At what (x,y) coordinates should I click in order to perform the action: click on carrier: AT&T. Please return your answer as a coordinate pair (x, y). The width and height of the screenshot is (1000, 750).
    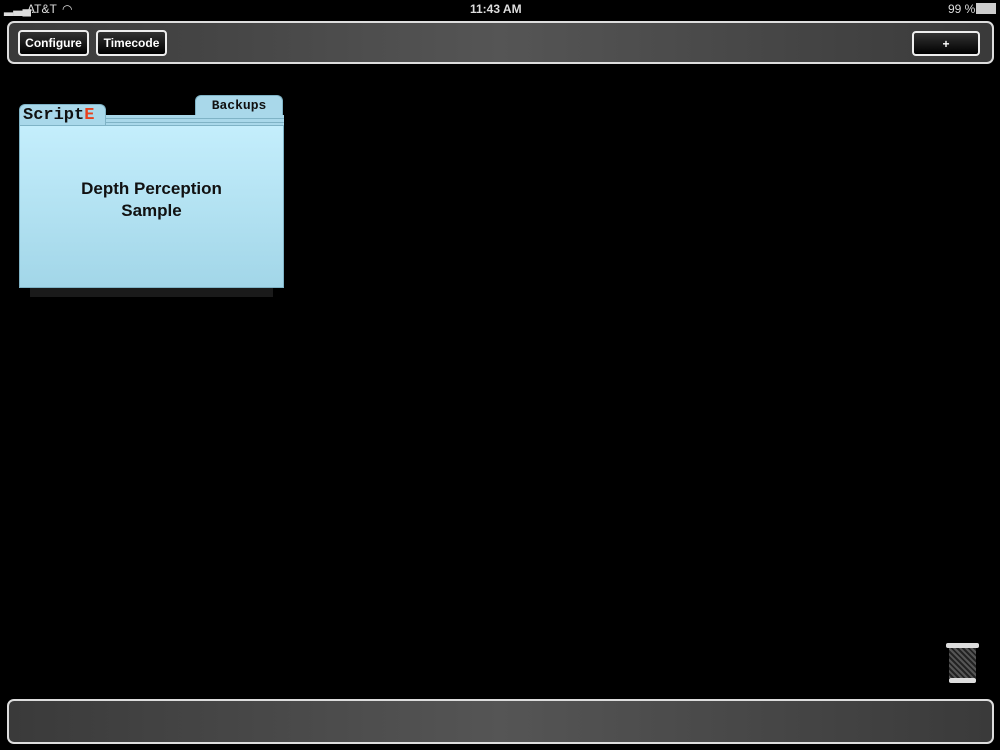
    Looking at the image, I should click on (42, 9).